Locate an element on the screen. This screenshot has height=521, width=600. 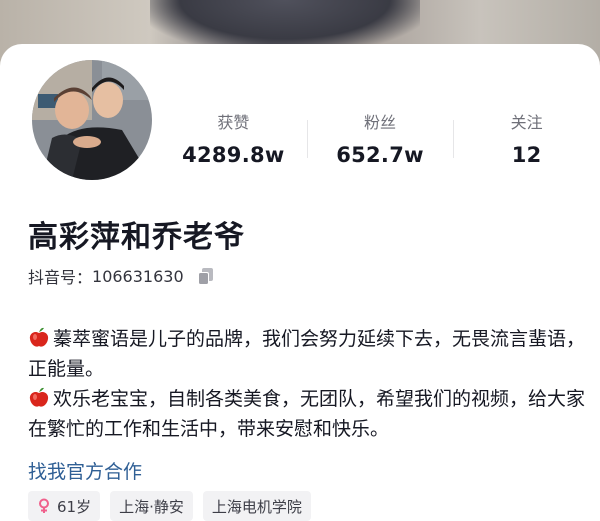
douyin-id-value: 106631630 is located at coordinates (138, 276).